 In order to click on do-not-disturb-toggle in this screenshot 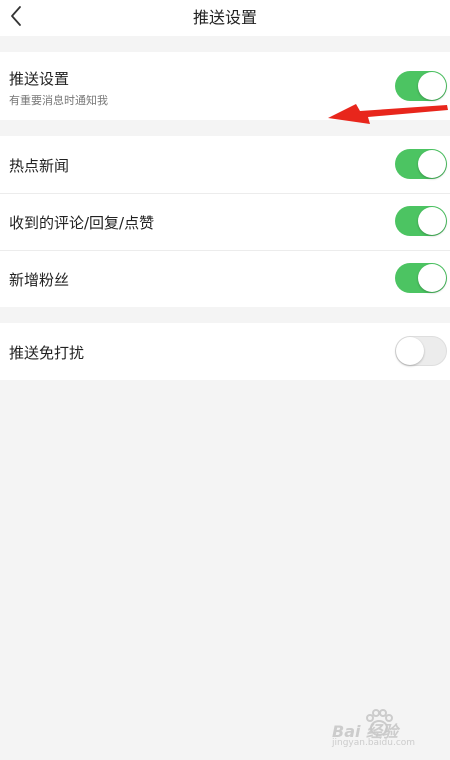, I will do `click(421, 351)`.